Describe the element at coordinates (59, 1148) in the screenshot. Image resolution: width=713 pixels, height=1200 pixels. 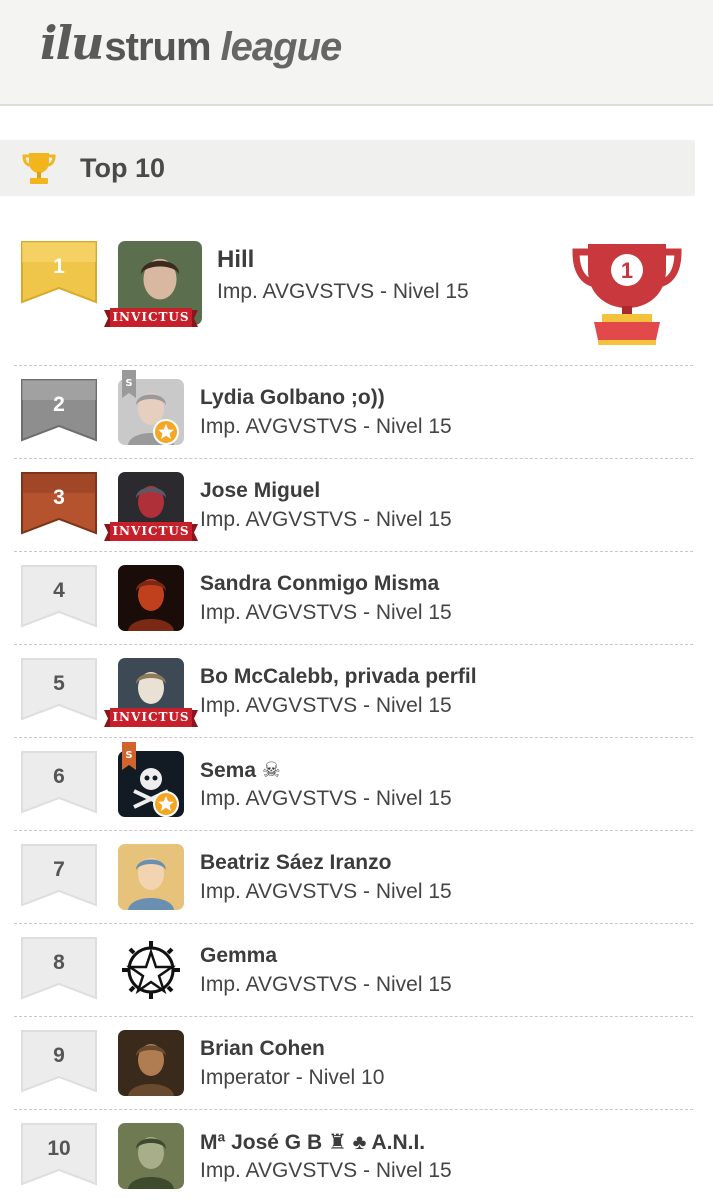
I see `position-number: 10` at that location.